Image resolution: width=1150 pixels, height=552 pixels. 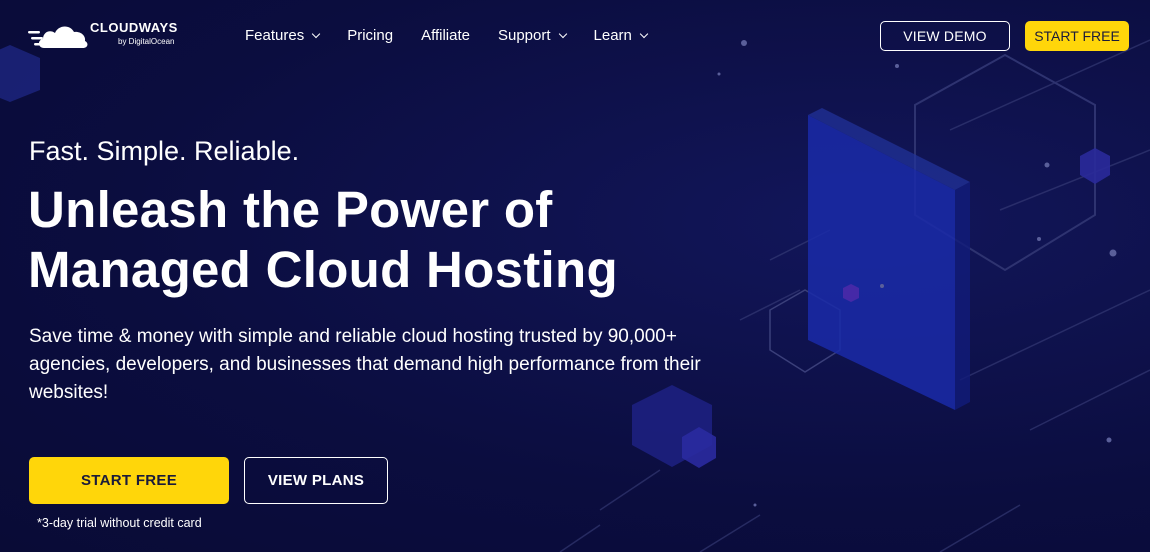 What do you see at coordinates (146, 41) in the screenshot?
I see `logo-subtitle: by DigitalOcean` at bounding box center [146, 41].